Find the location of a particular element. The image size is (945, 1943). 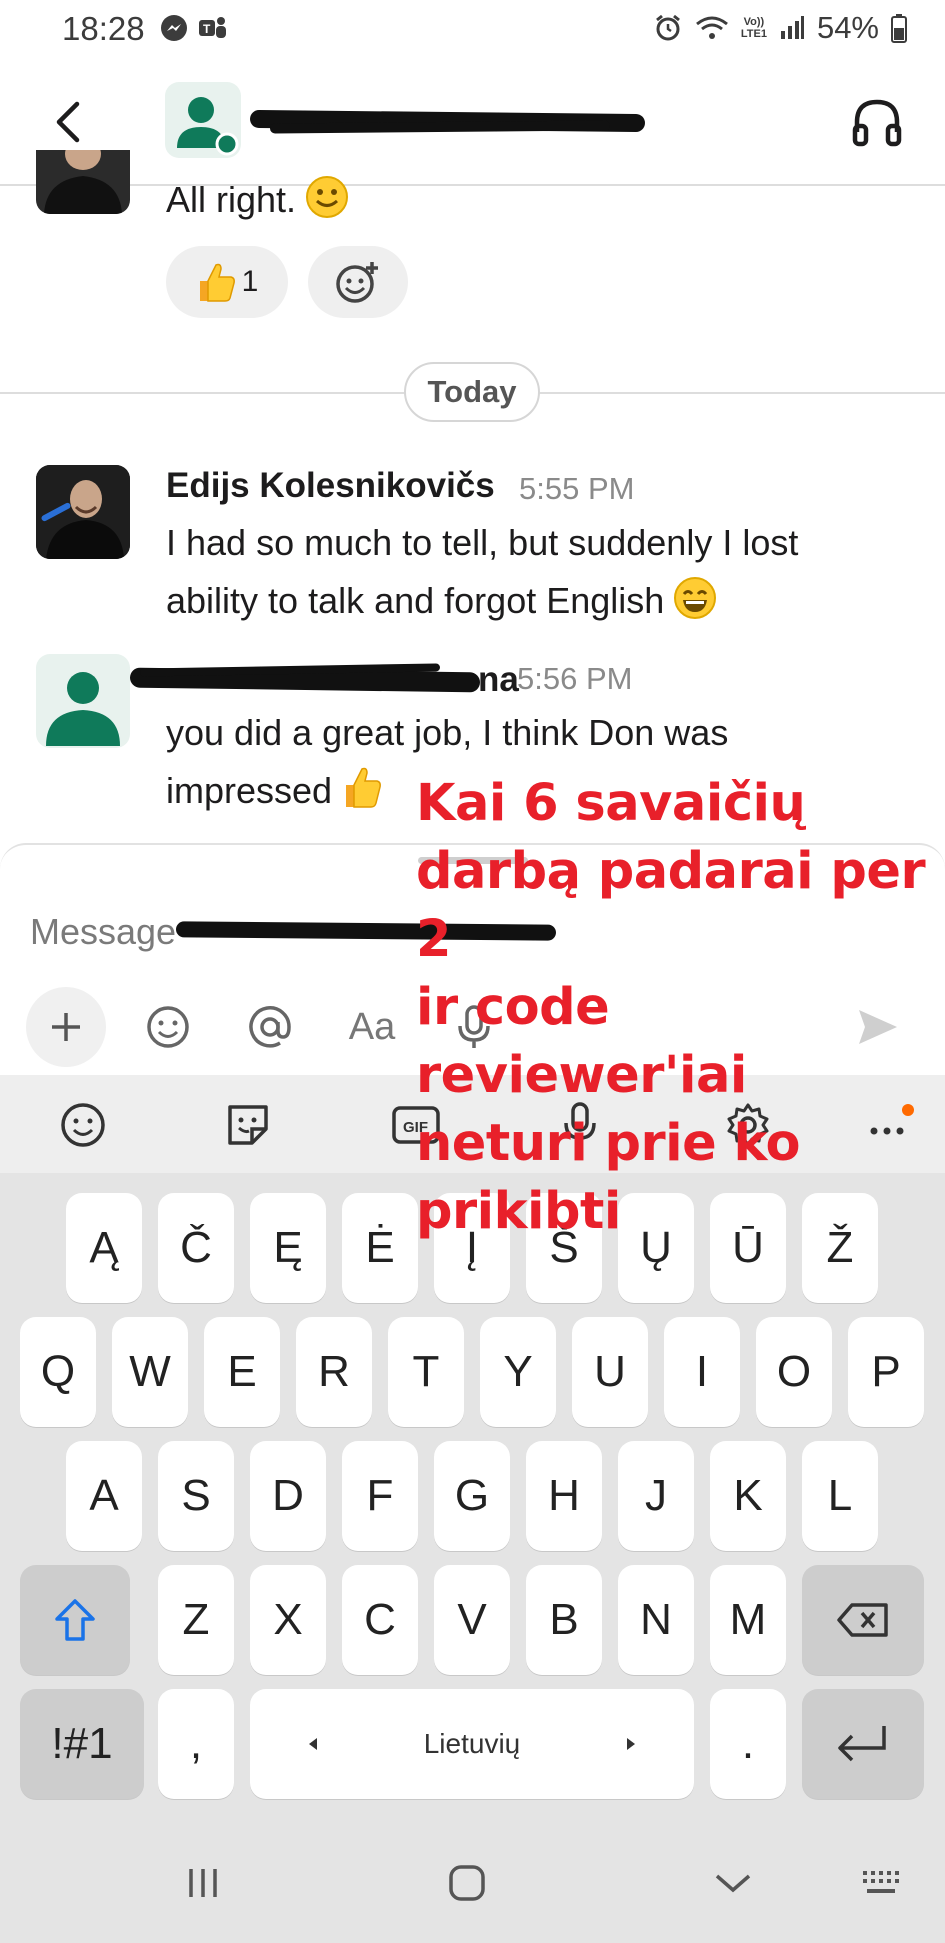

user-silhouette-icon is located at coordinates (83, 709).